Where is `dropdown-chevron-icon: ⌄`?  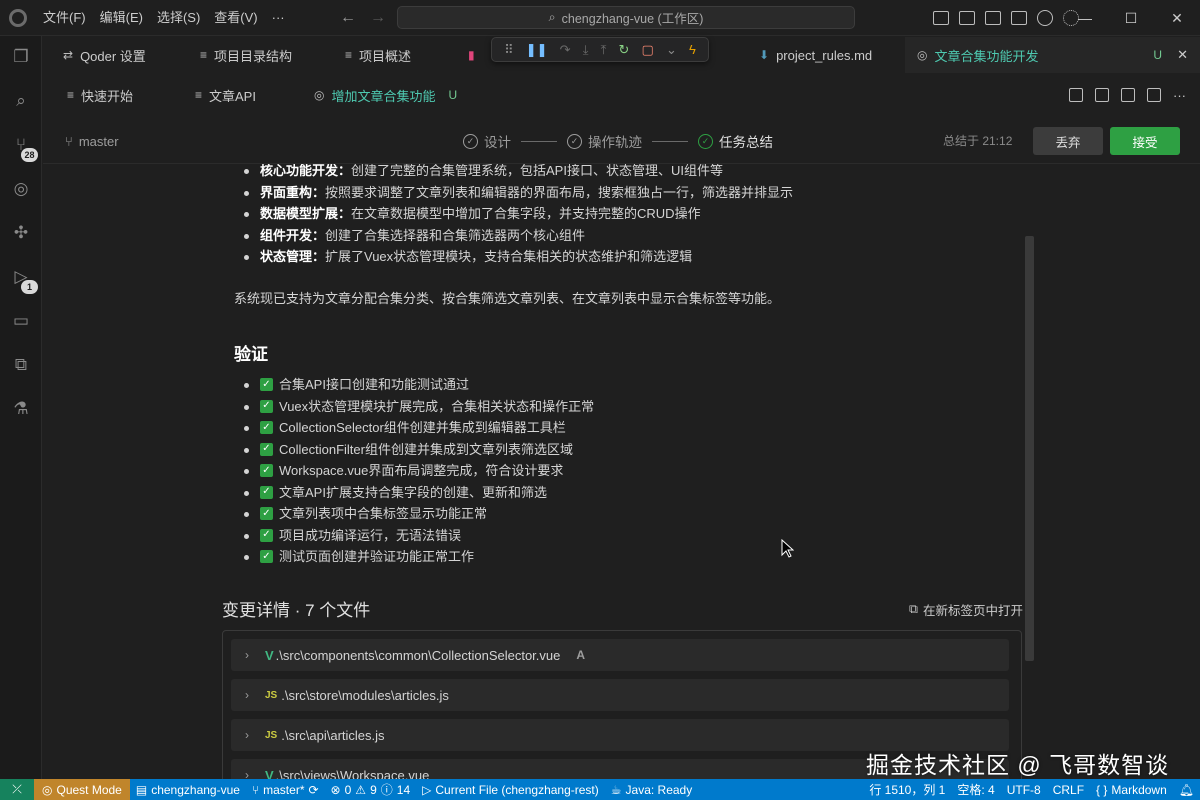
dropdown-chevron-icon: ⌄ is located at coordinates (671, 50).